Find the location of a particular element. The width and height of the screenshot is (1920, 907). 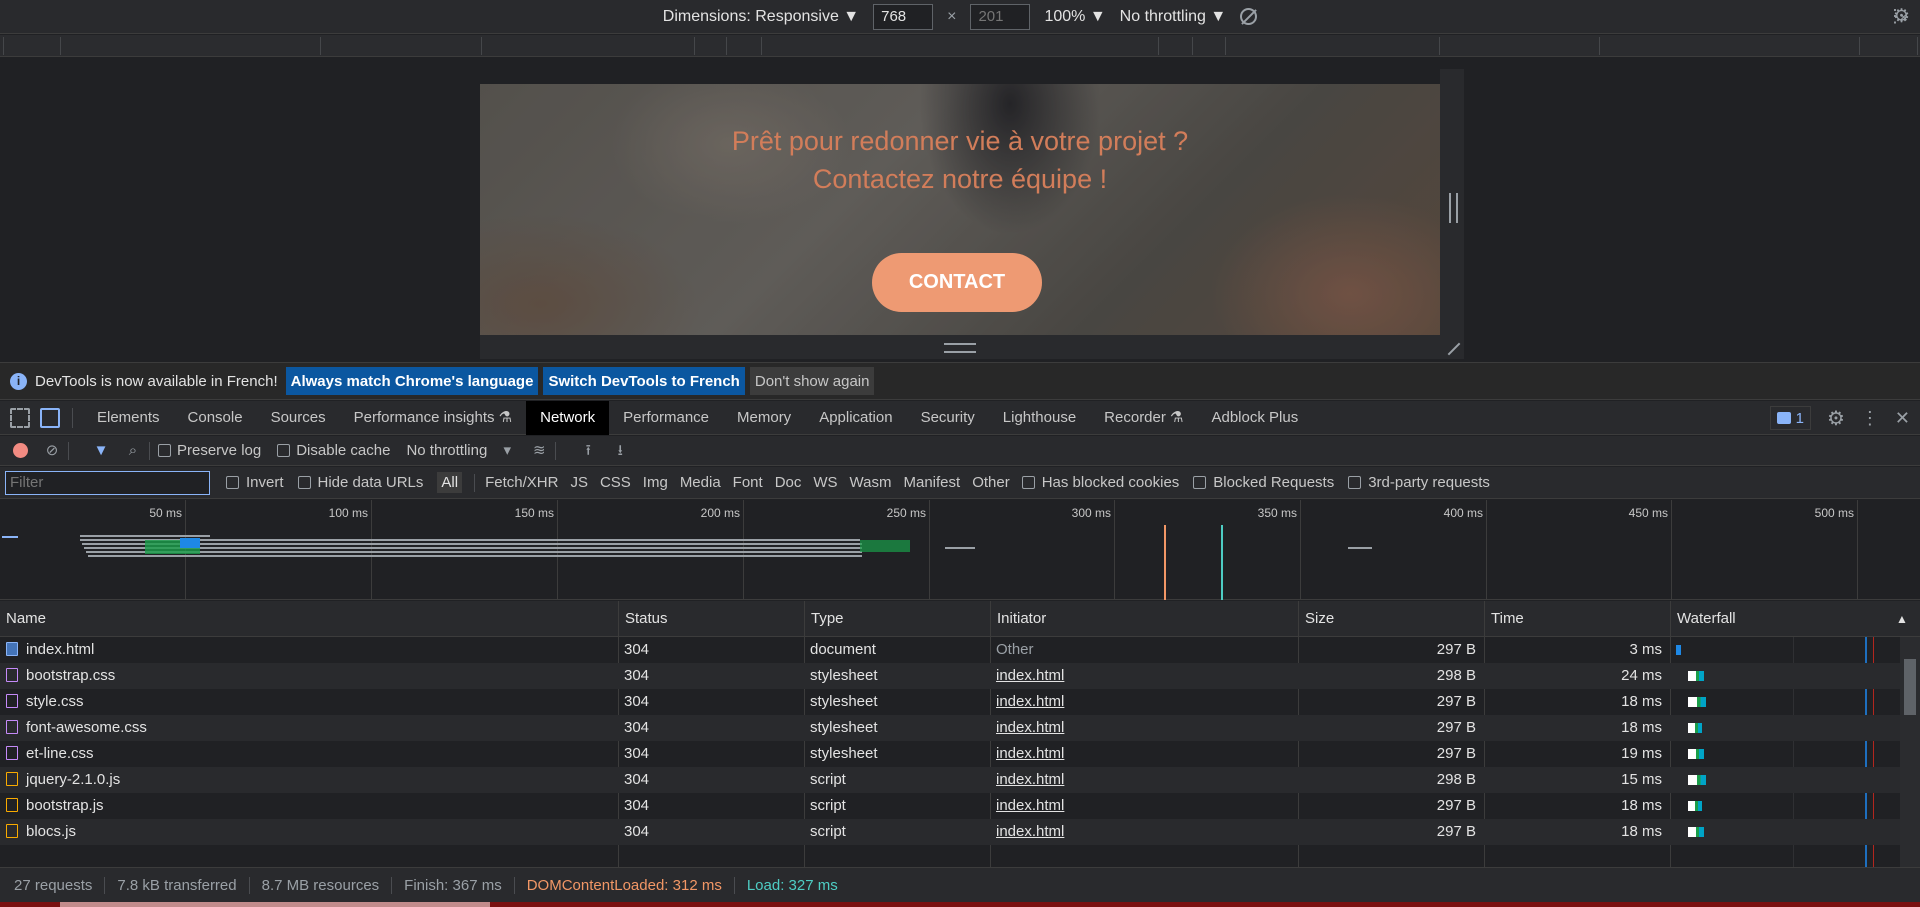

tab-security: Security is located at coordinates (948, 418).